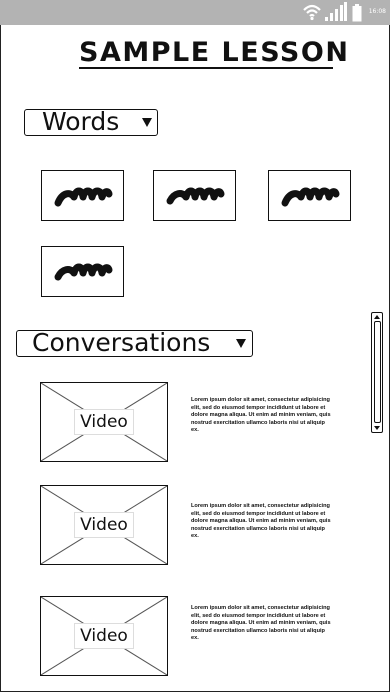  I want to click on vertical-scrollbar, so click(377, 372).